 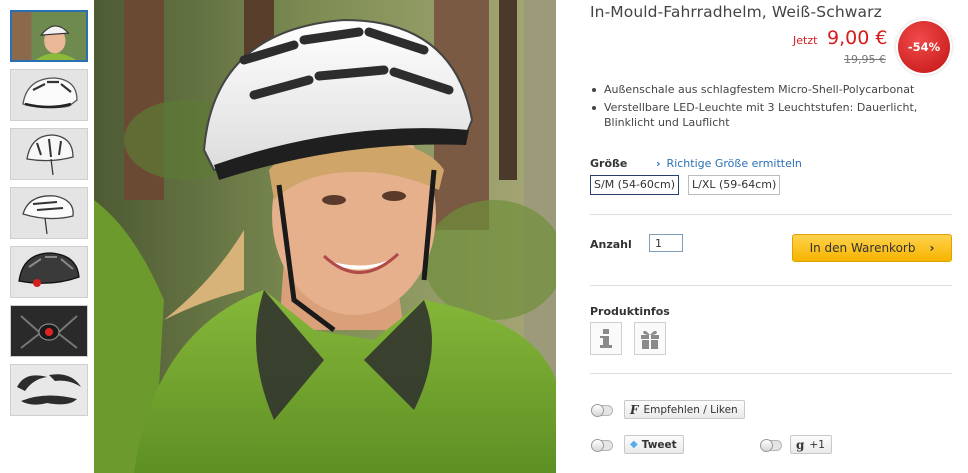 I want to click on size-option-sm: S/M (54-60cm), so click(x=634, y=185).